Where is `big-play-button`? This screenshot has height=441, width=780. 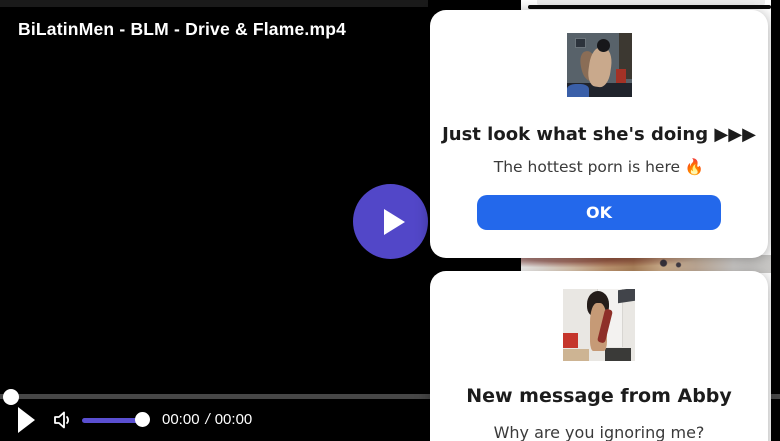
big-play-button is located at coordinates (390, 221).